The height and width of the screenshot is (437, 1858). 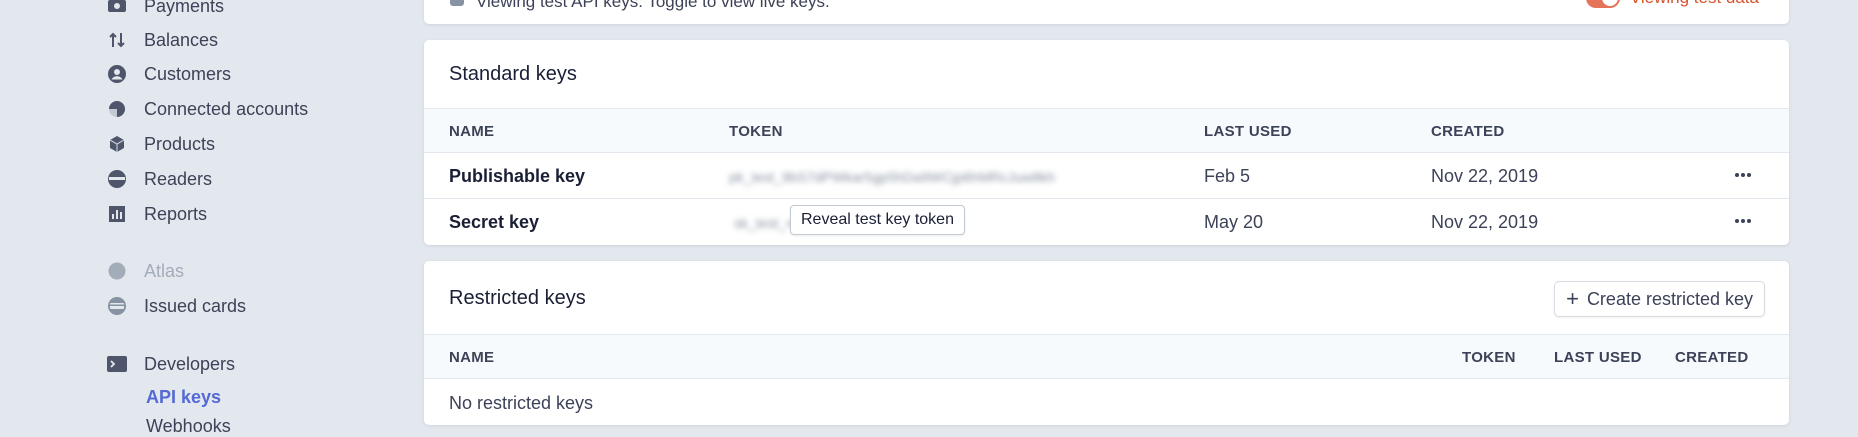 I want to click on plus-icon: +, so click(x=1572, y=298).